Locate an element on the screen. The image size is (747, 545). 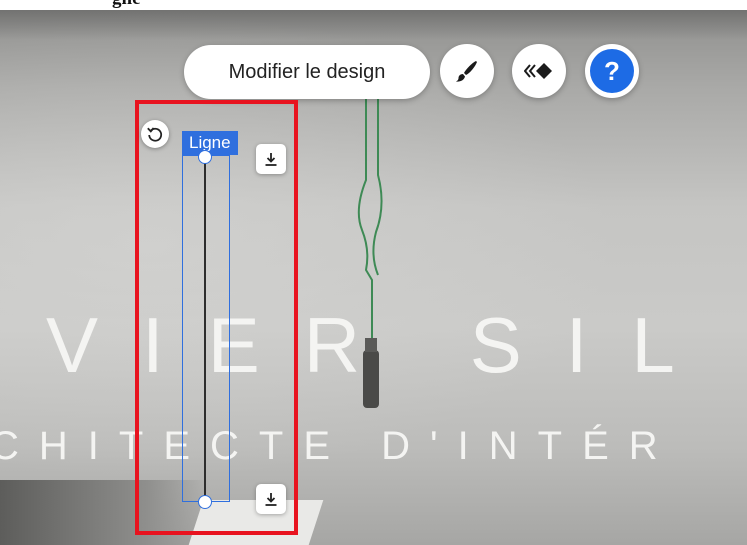
caption-text: gne is located at coordinates (126, 5).